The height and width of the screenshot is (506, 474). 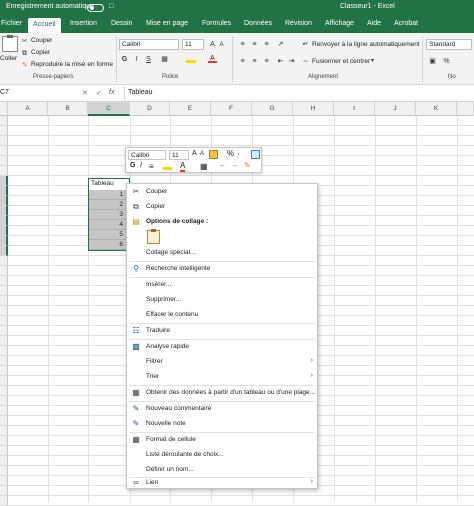 What do you see at coordinates (111, 92) in the screenshot?
I see `fx-icon: fx` at bounding box center [111, 92].